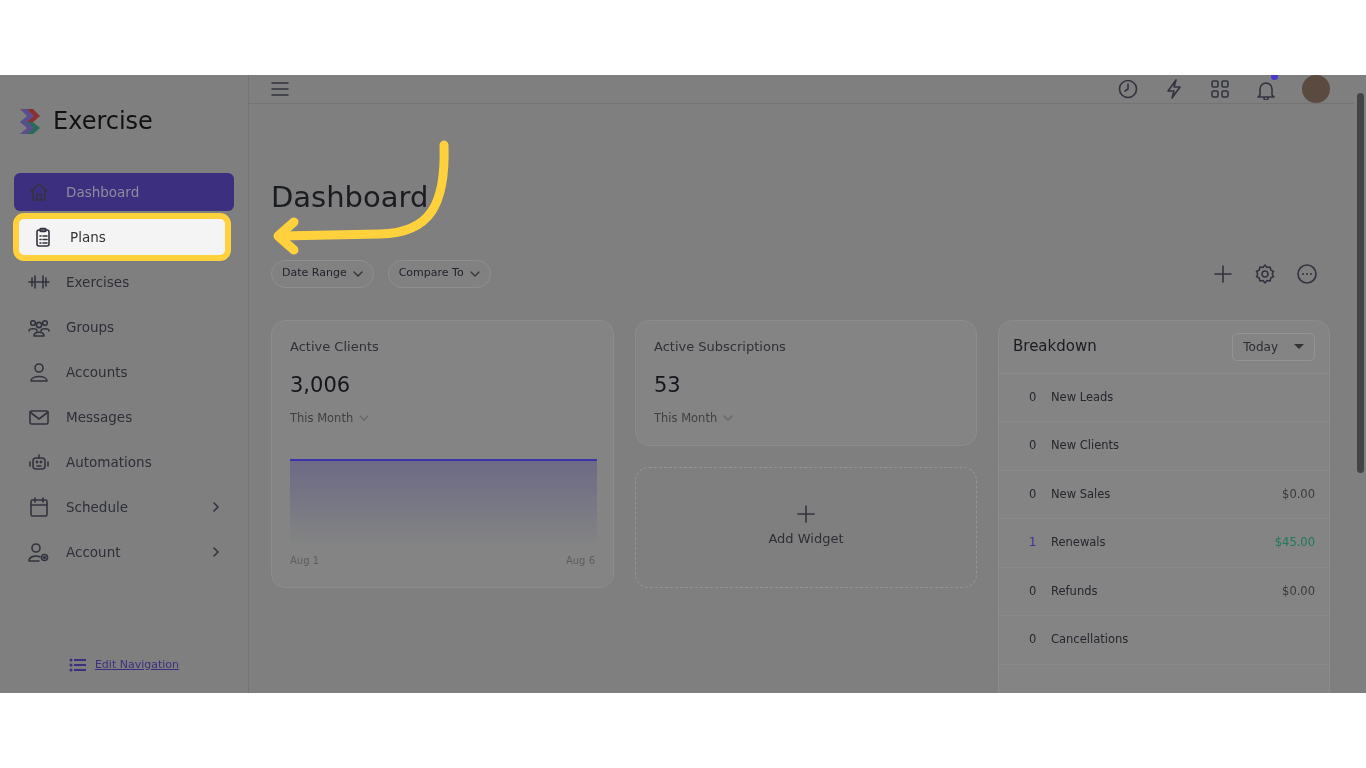 This screenshot has height=768, width=1366. Describe the element at coordinates (39, 507) in the screenshot. I see `calendar-icon` at that location.